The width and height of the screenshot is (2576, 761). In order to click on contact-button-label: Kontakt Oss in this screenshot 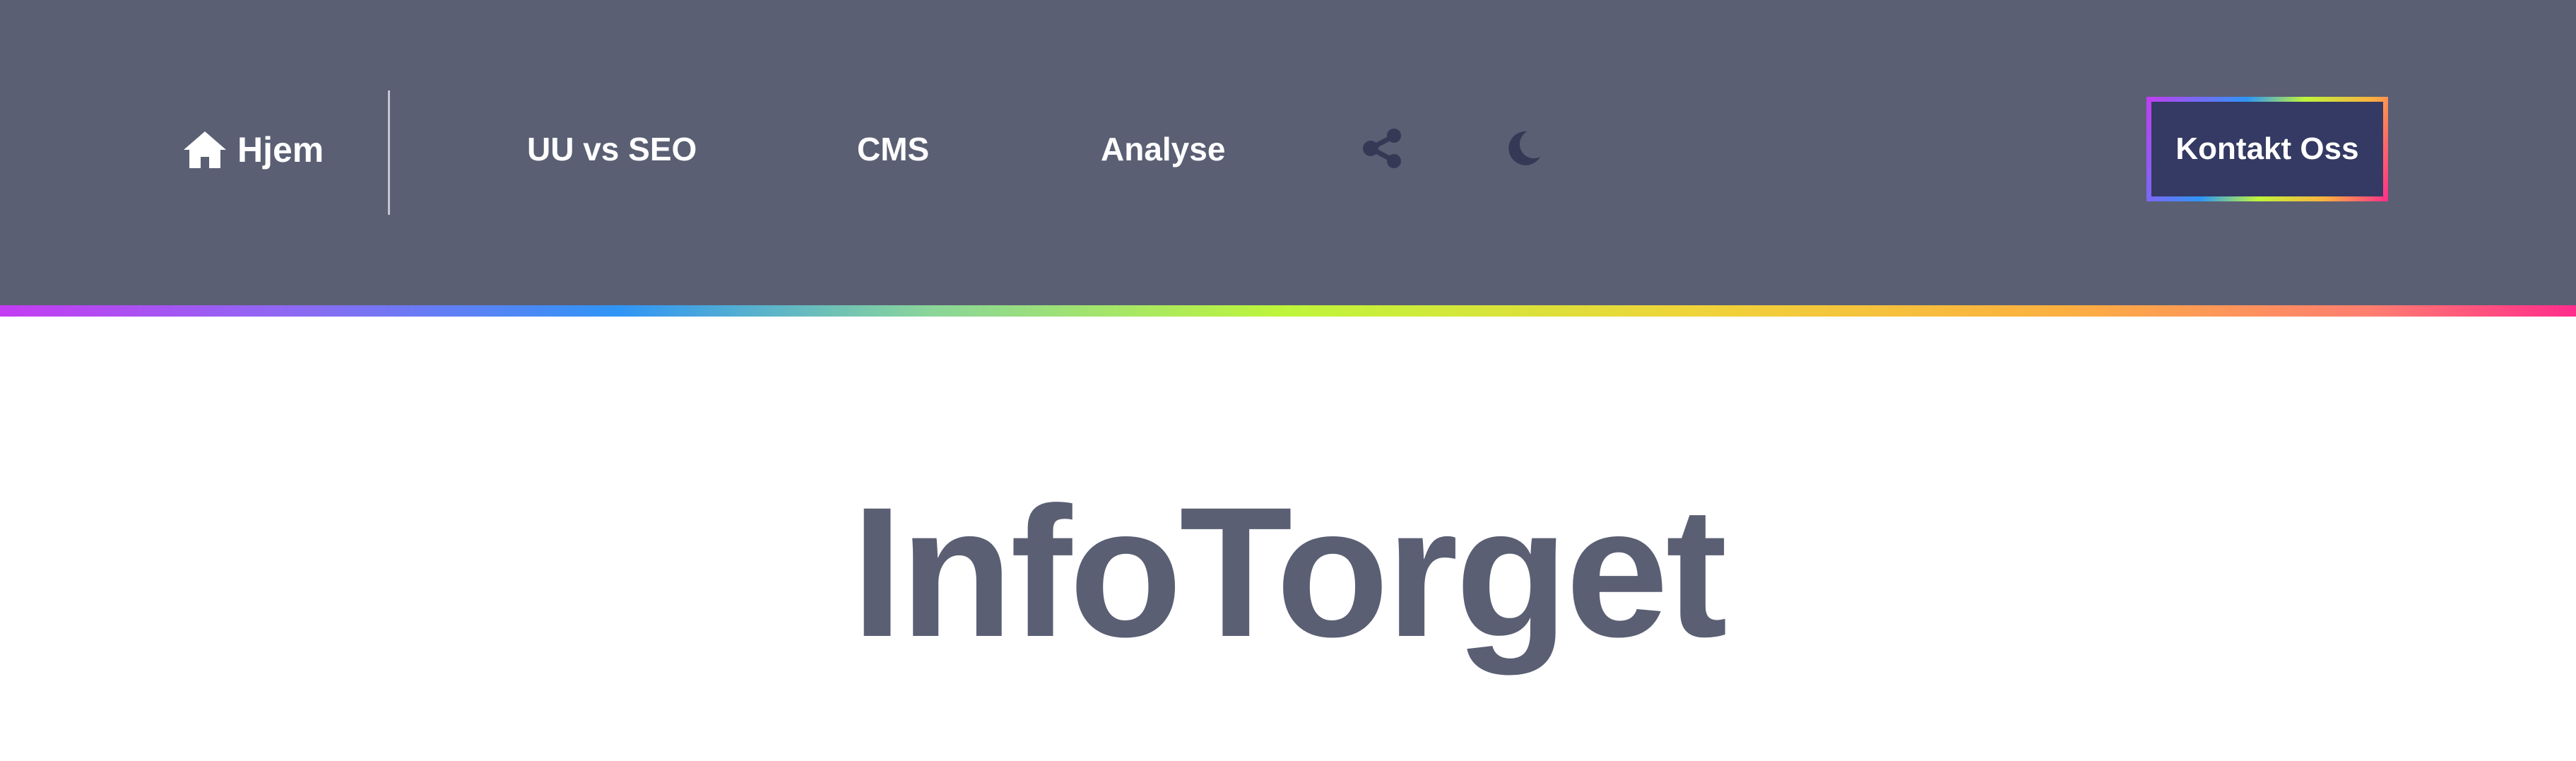, I will do `click(2267, 149)`.